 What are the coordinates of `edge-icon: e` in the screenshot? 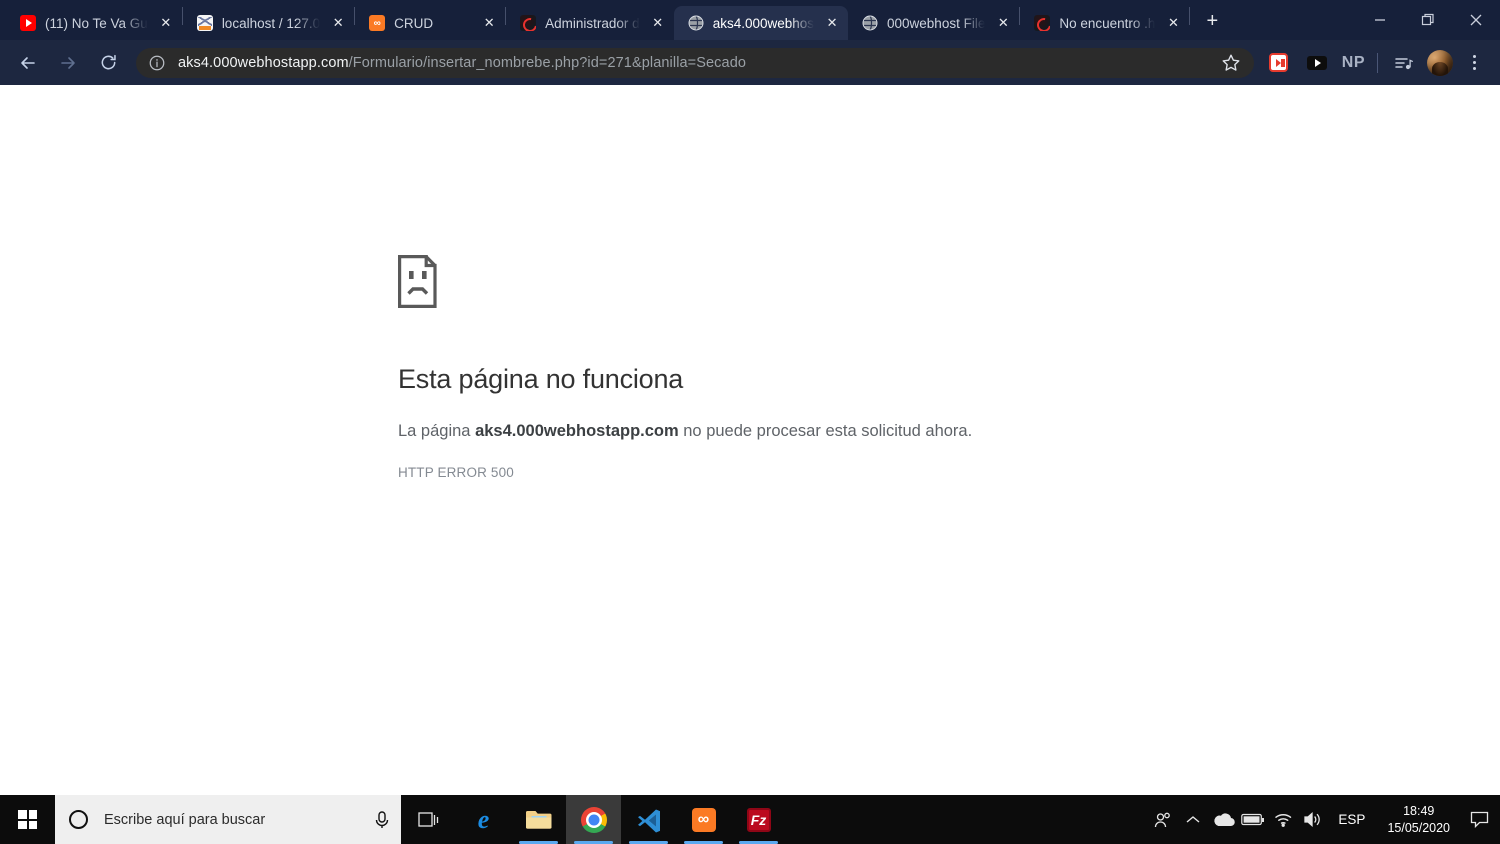 It's located at (483, 819).